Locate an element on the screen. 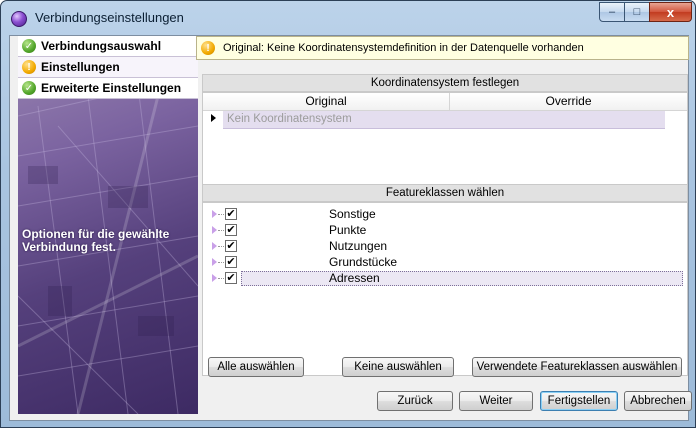  step-erweiterte-einstellungen: ✓ Erweiterte Einstellungen is located at coordinates (108, 88).